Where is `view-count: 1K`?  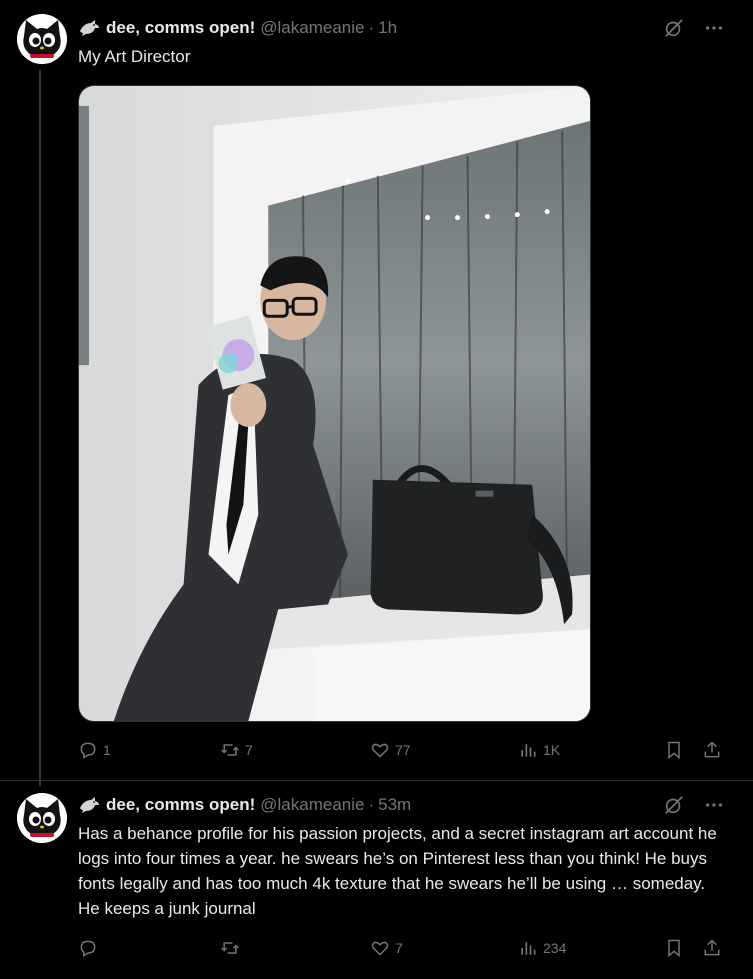
view-count: 1K is located at coordinates (552, 750).